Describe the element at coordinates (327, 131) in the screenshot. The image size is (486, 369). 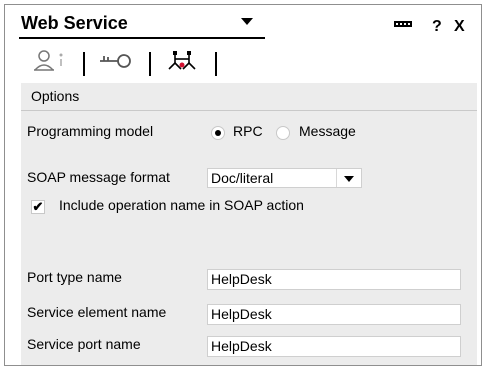
I see `message-label: Message` at that location.